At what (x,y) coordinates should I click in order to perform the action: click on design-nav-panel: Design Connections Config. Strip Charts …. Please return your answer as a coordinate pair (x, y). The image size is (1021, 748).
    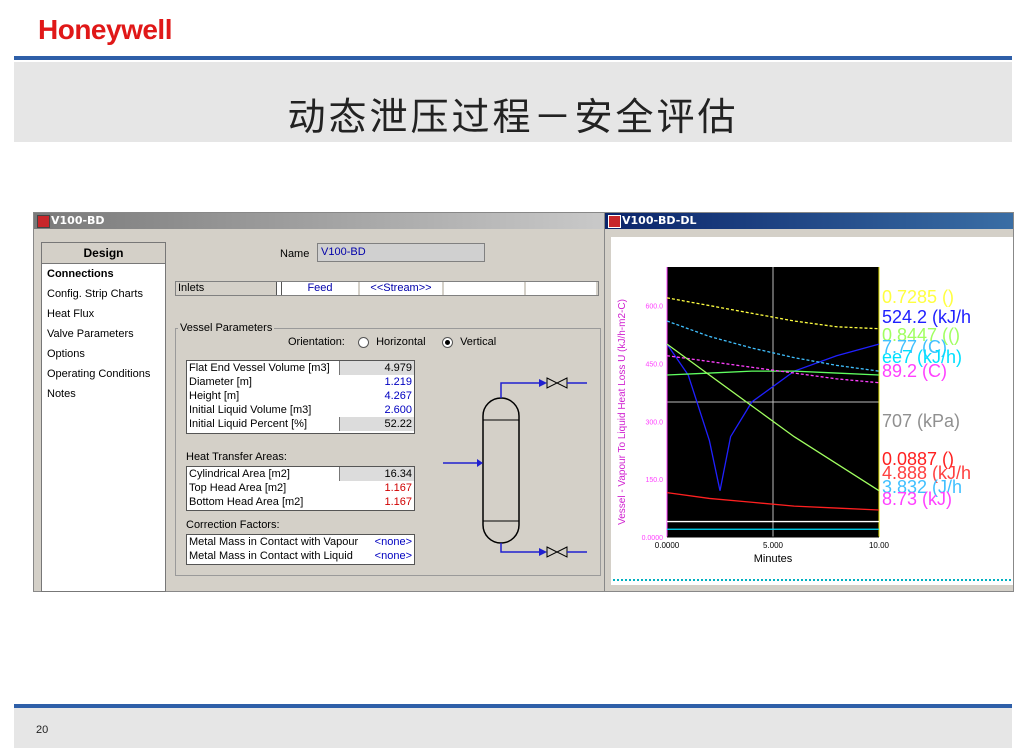
    Looking at the image, I should click on (103, 417).